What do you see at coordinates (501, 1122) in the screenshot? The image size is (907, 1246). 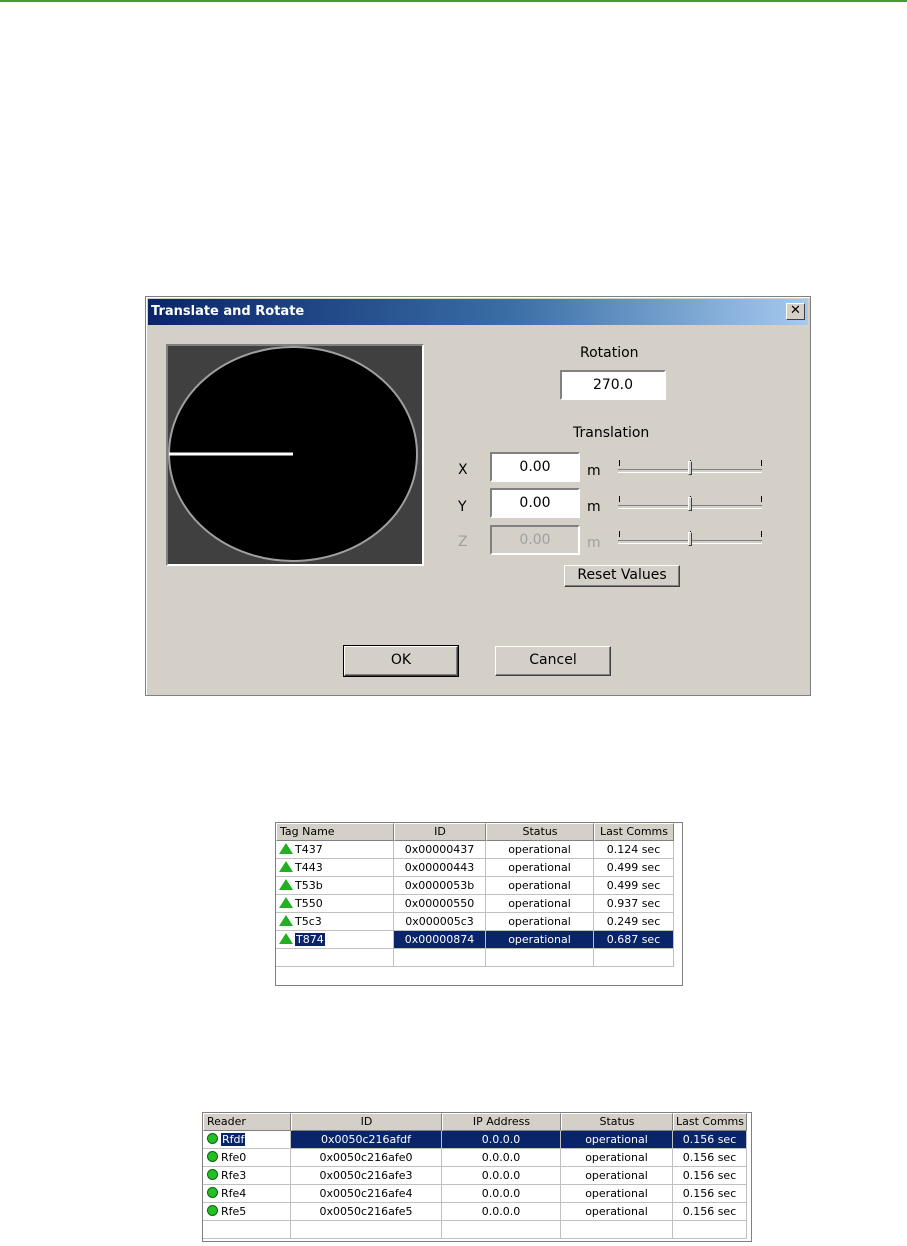 I see `column-header-ip-address: IP Address` at bounding box center [501, 1122].